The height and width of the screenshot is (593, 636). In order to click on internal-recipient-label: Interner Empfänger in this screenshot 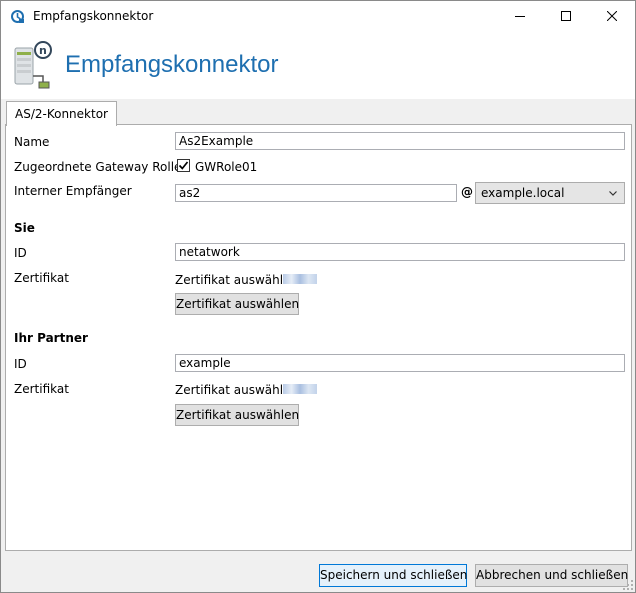, I will do `click(73, 191)`.